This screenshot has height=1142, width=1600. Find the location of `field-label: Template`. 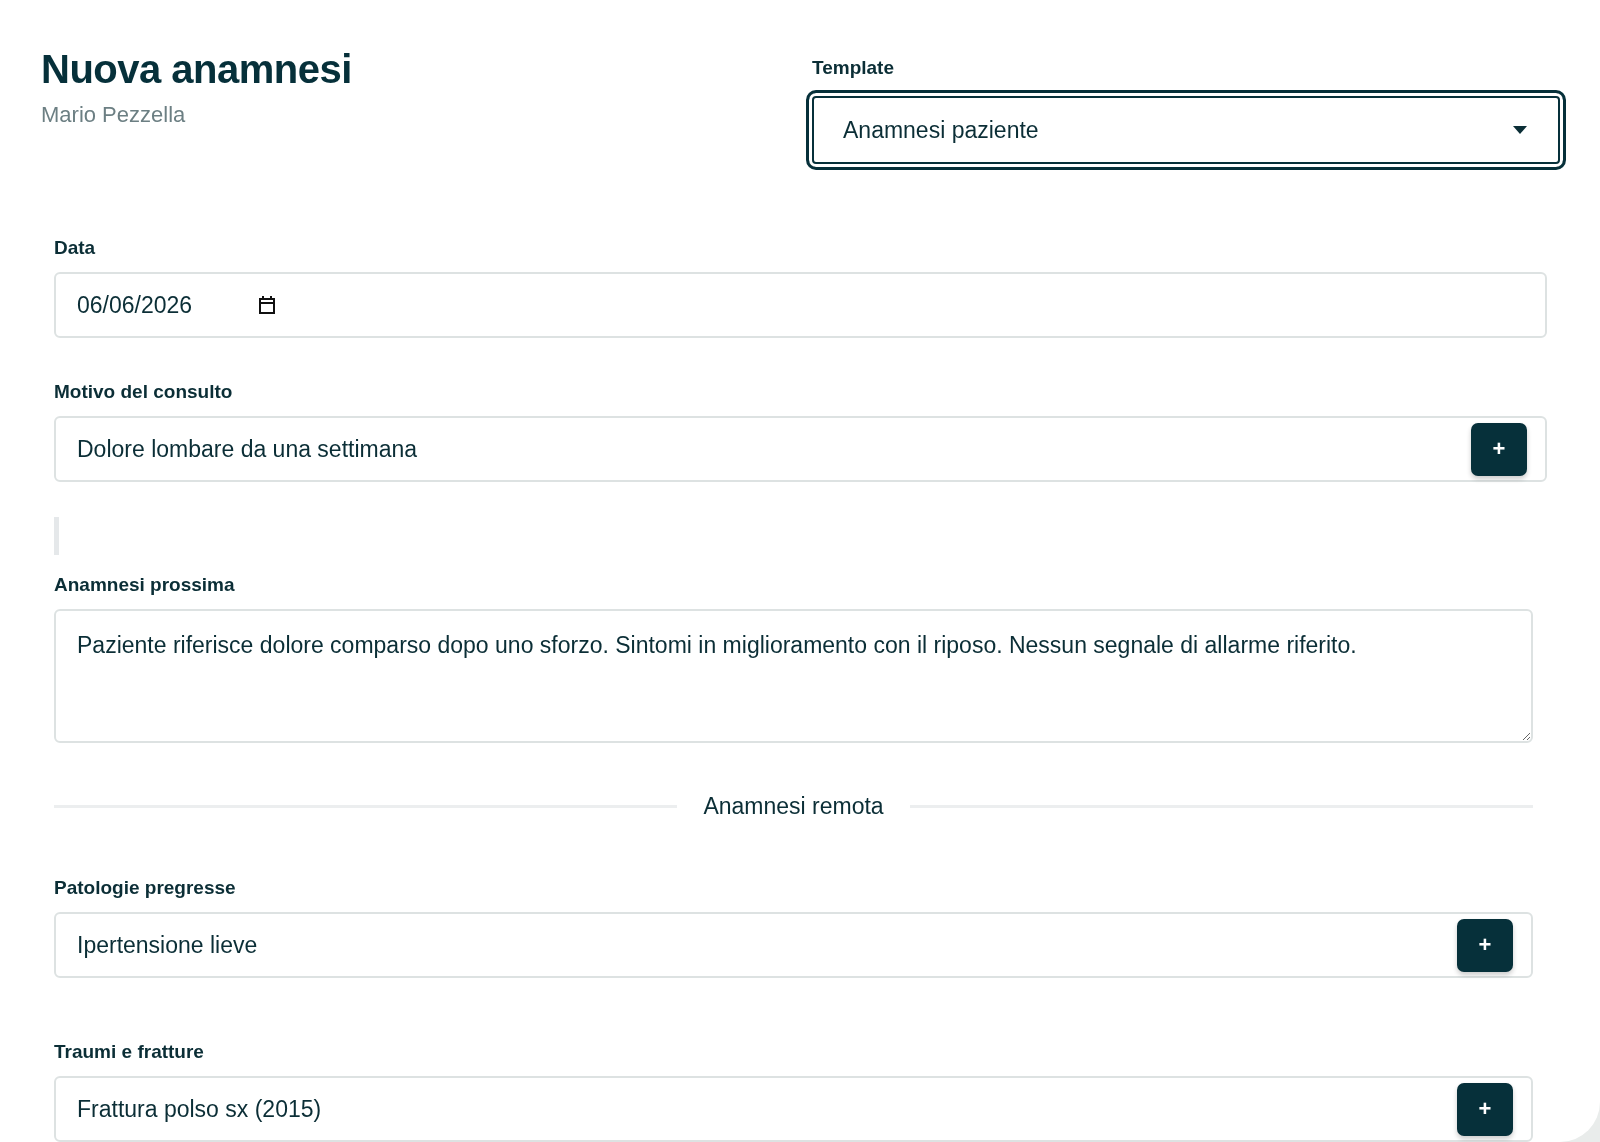

field-label: Template is located at coordinates (853, 68).